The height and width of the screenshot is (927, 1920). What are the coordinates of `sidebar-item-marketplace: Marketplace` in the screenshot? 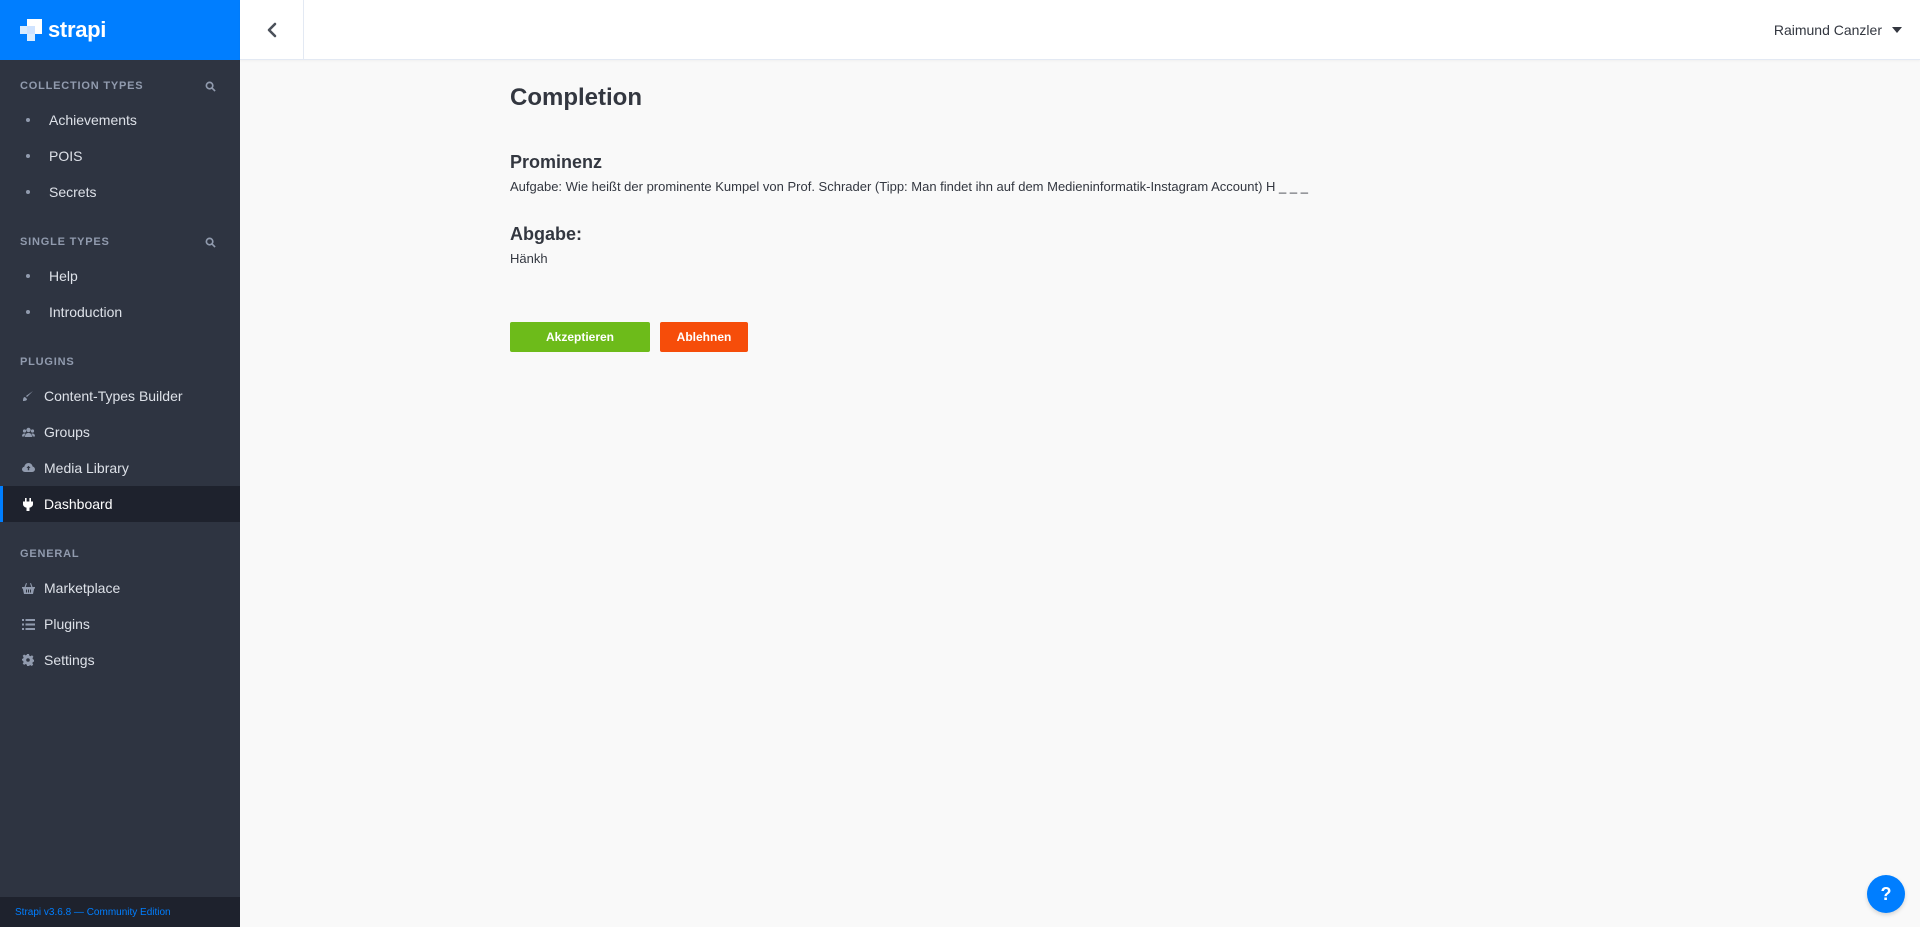 It's located at (120, 588).